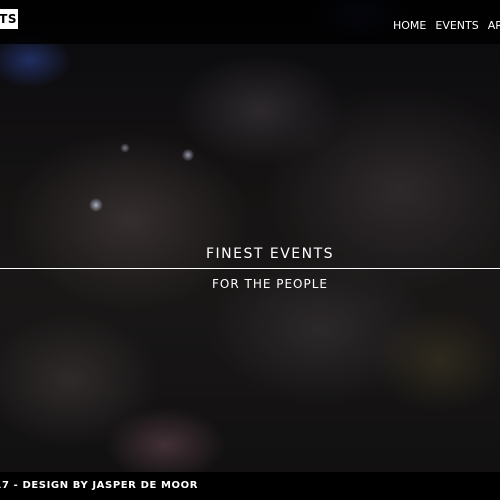 This screenshot has width=500, height=500. I want to click on site-header: TS HOME EVENTS AR, so click(250, 22).